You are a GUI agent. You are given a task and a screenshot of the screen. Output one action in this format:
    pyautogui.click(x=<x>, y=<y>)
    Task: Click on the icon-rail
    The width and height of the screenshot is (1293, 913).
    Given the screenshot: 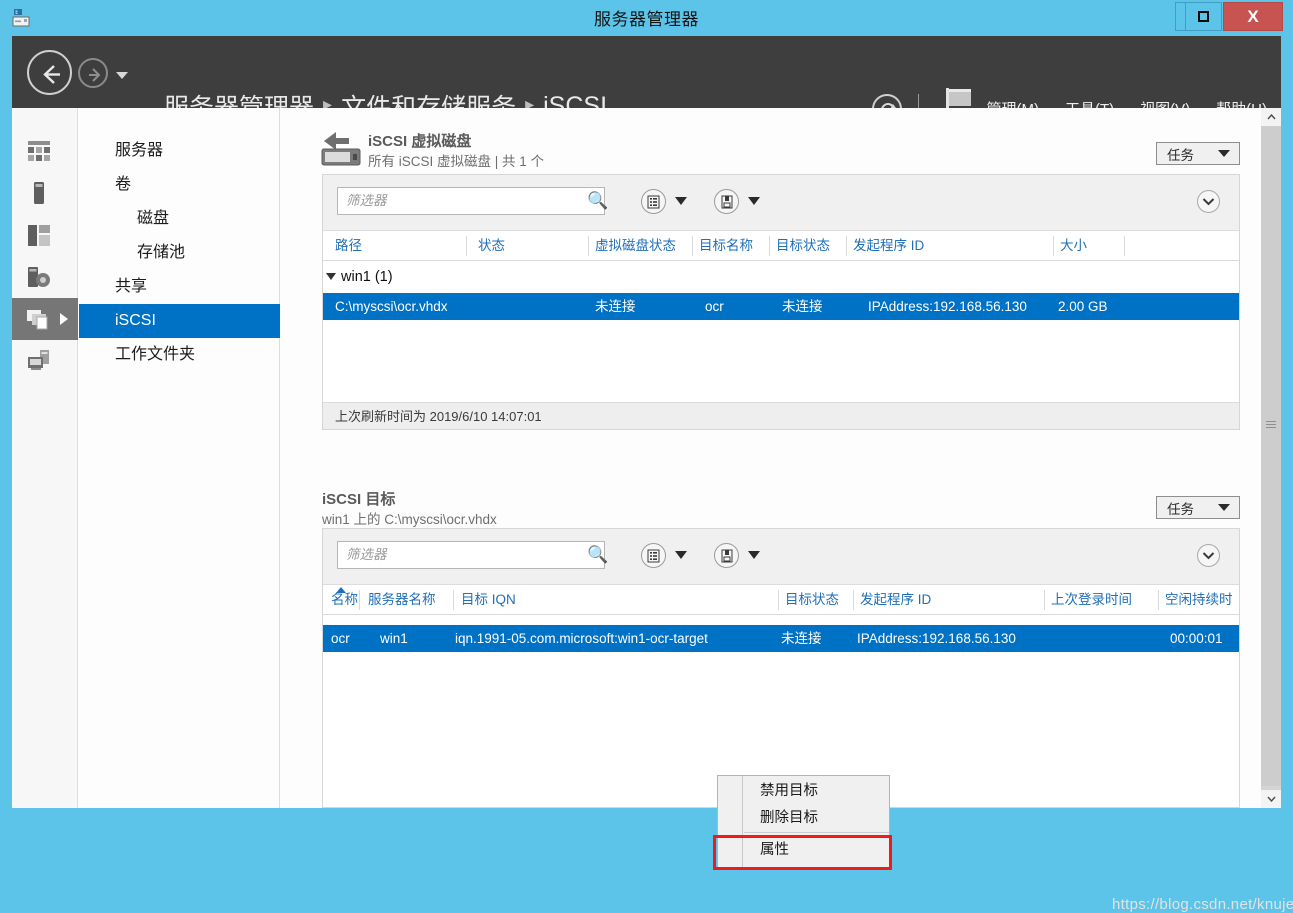 What is the action you would take?
    pyautogui.click(x=45, y=458)
    